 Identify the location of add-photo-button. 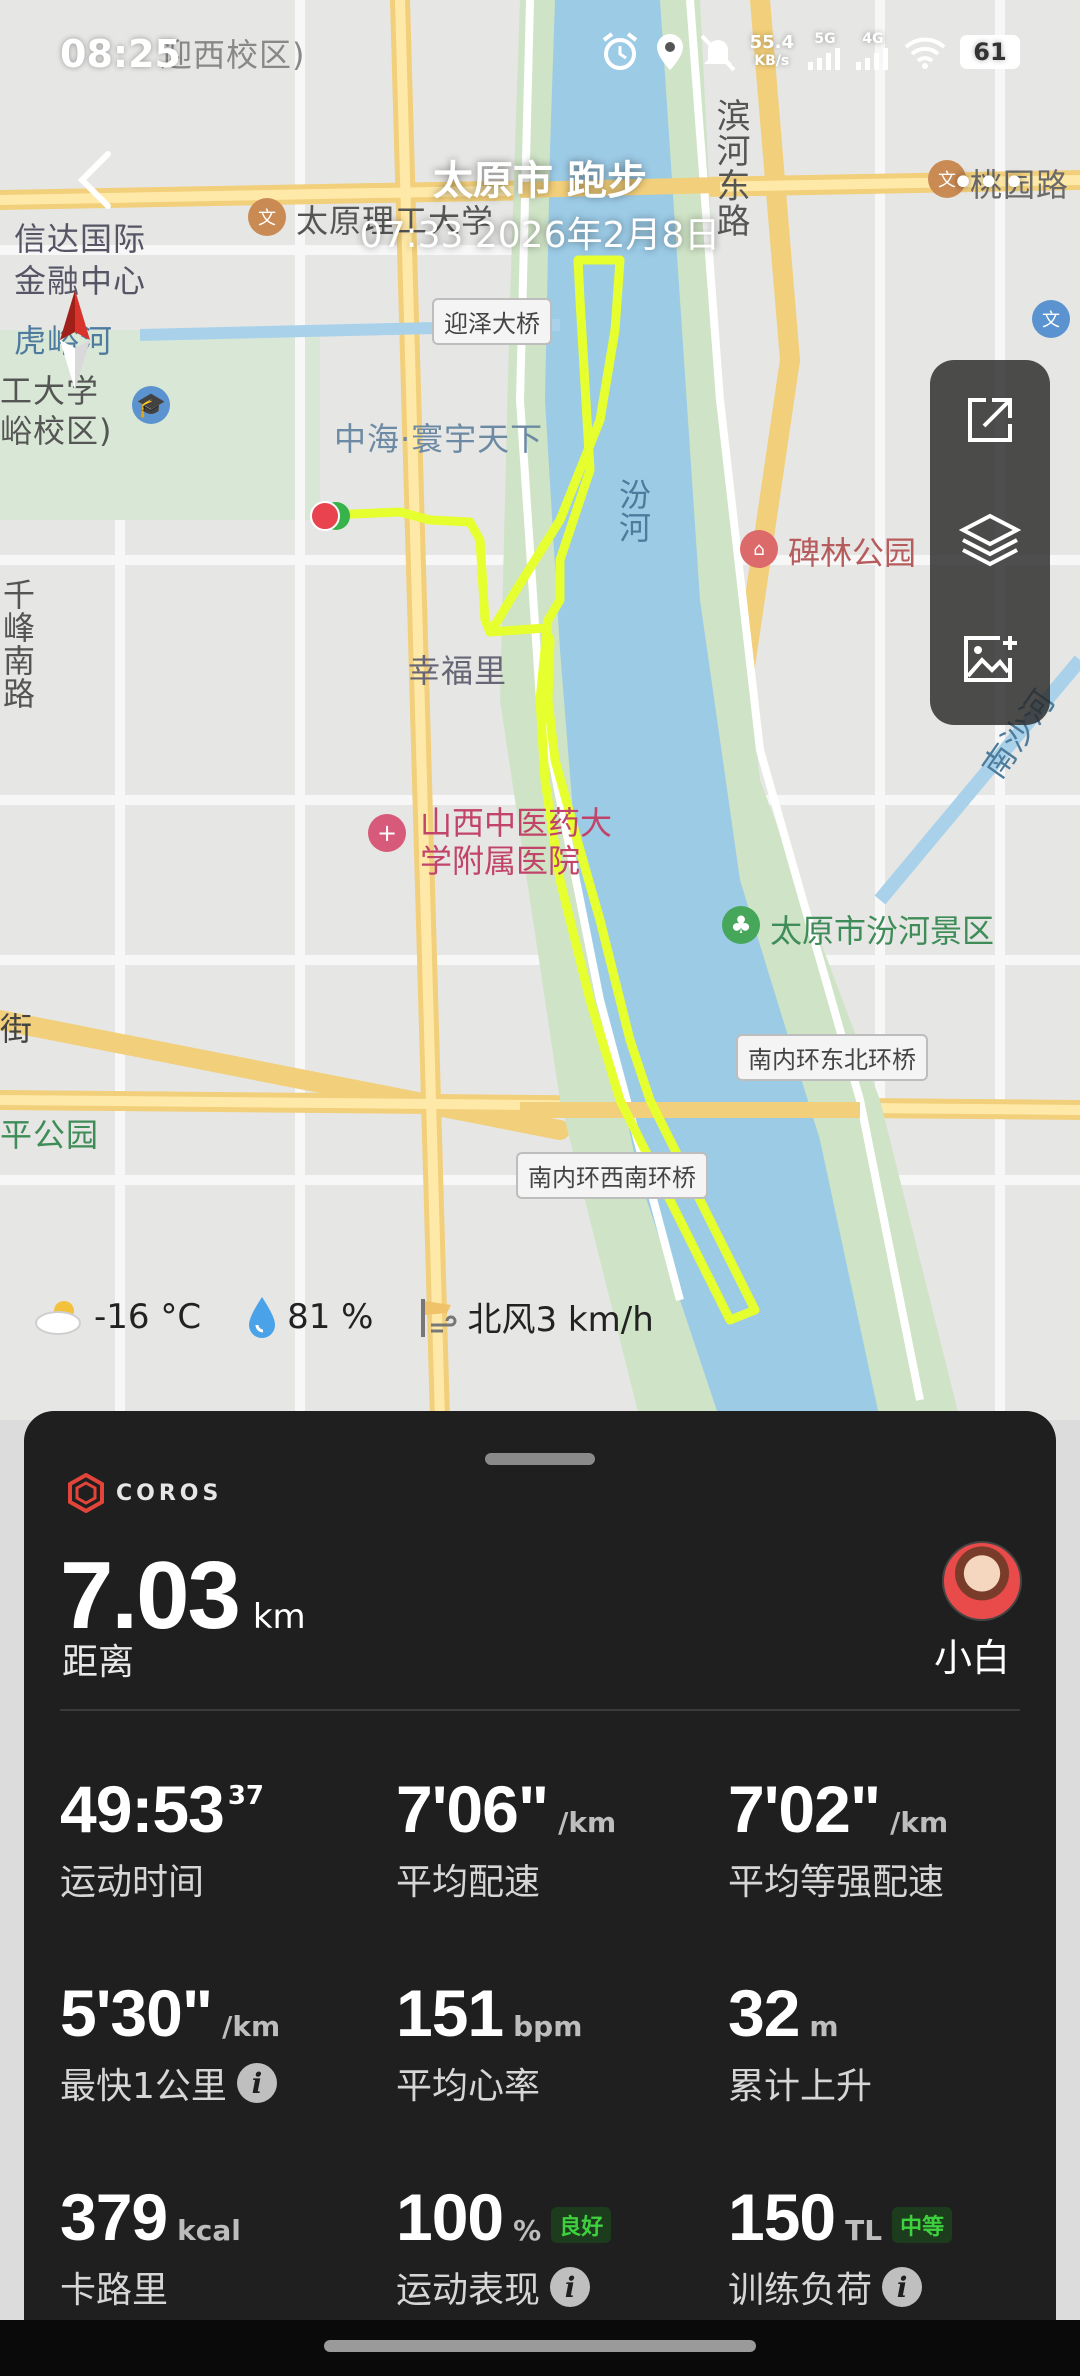
(990, 660).